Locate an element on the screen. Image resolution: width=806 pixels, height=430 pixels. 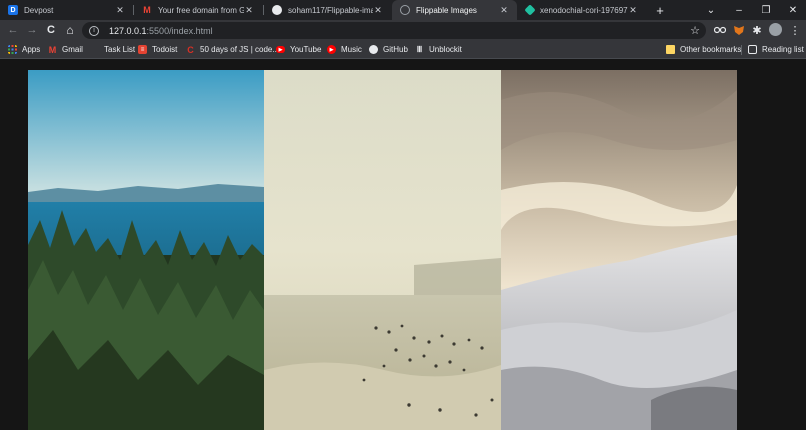
close-window-button: ✕ is located at coordinates (793, 10).